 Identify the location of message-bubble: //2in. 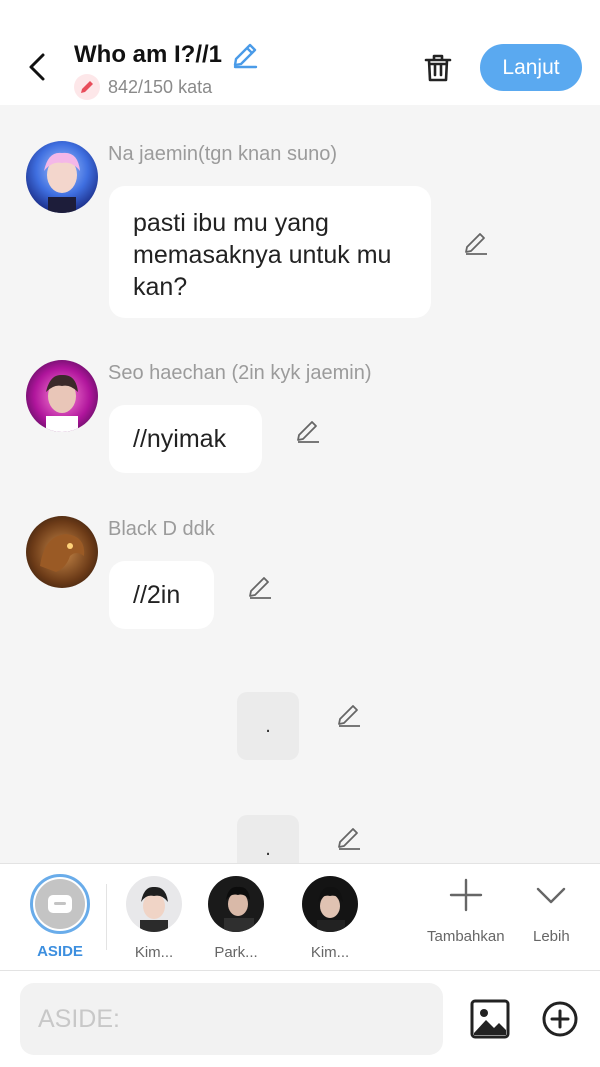
(161, 595).